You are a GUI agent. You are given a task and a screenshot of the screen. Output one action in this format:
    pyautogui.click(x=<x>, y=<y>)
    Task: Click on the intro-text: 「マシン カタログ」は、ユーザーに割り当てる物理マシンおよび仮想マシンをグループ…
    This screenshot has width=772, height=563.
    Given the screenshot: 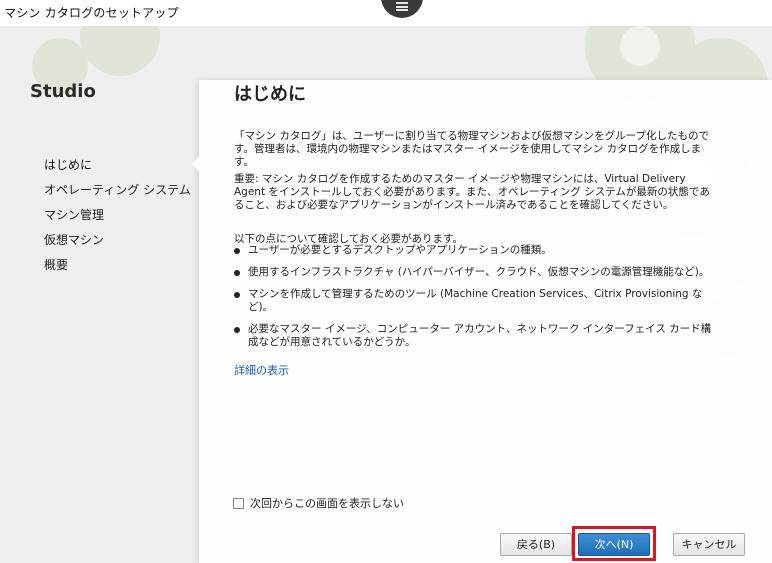 What is the action you would take?
    pyautogui.click(x=471, y=149)
    